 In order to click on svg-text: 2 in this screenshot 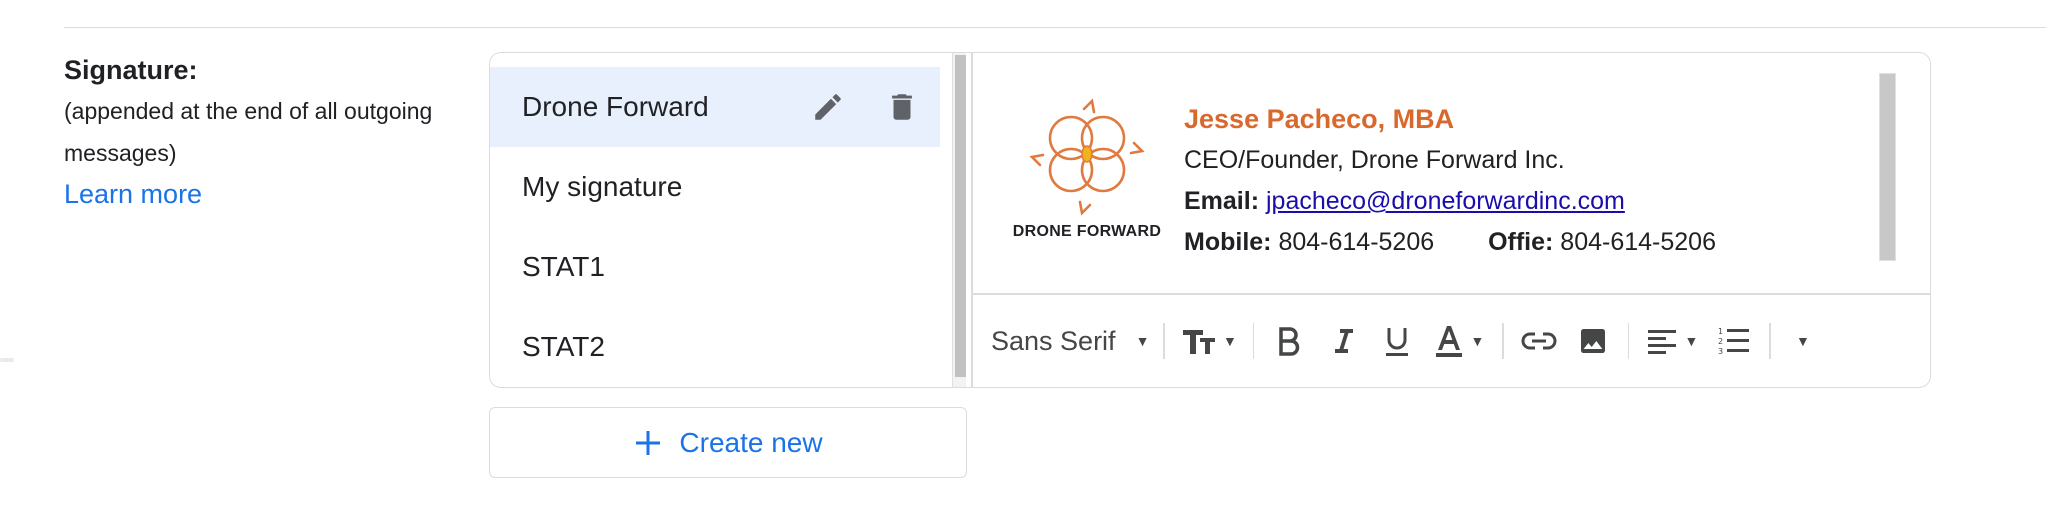, I will do `click(1720, 341)`.